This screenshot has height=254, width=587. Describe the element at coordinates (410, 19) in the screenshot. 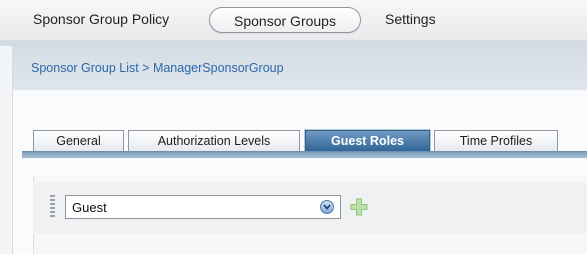

I see `nav-settings: Settings` at that location.